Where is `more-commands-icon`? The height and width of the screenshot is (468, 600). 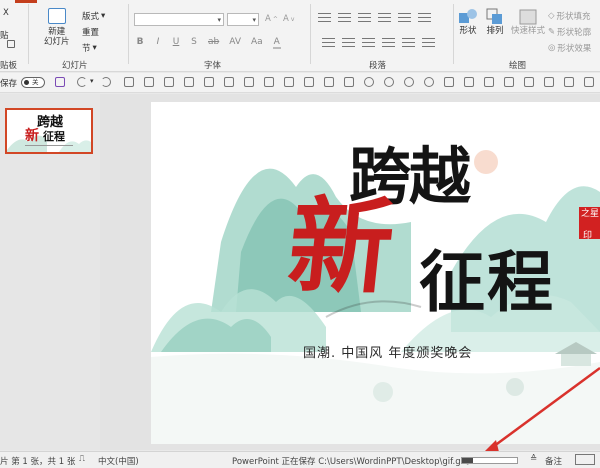
more-commands-icon is located at coordinates (589, 82).